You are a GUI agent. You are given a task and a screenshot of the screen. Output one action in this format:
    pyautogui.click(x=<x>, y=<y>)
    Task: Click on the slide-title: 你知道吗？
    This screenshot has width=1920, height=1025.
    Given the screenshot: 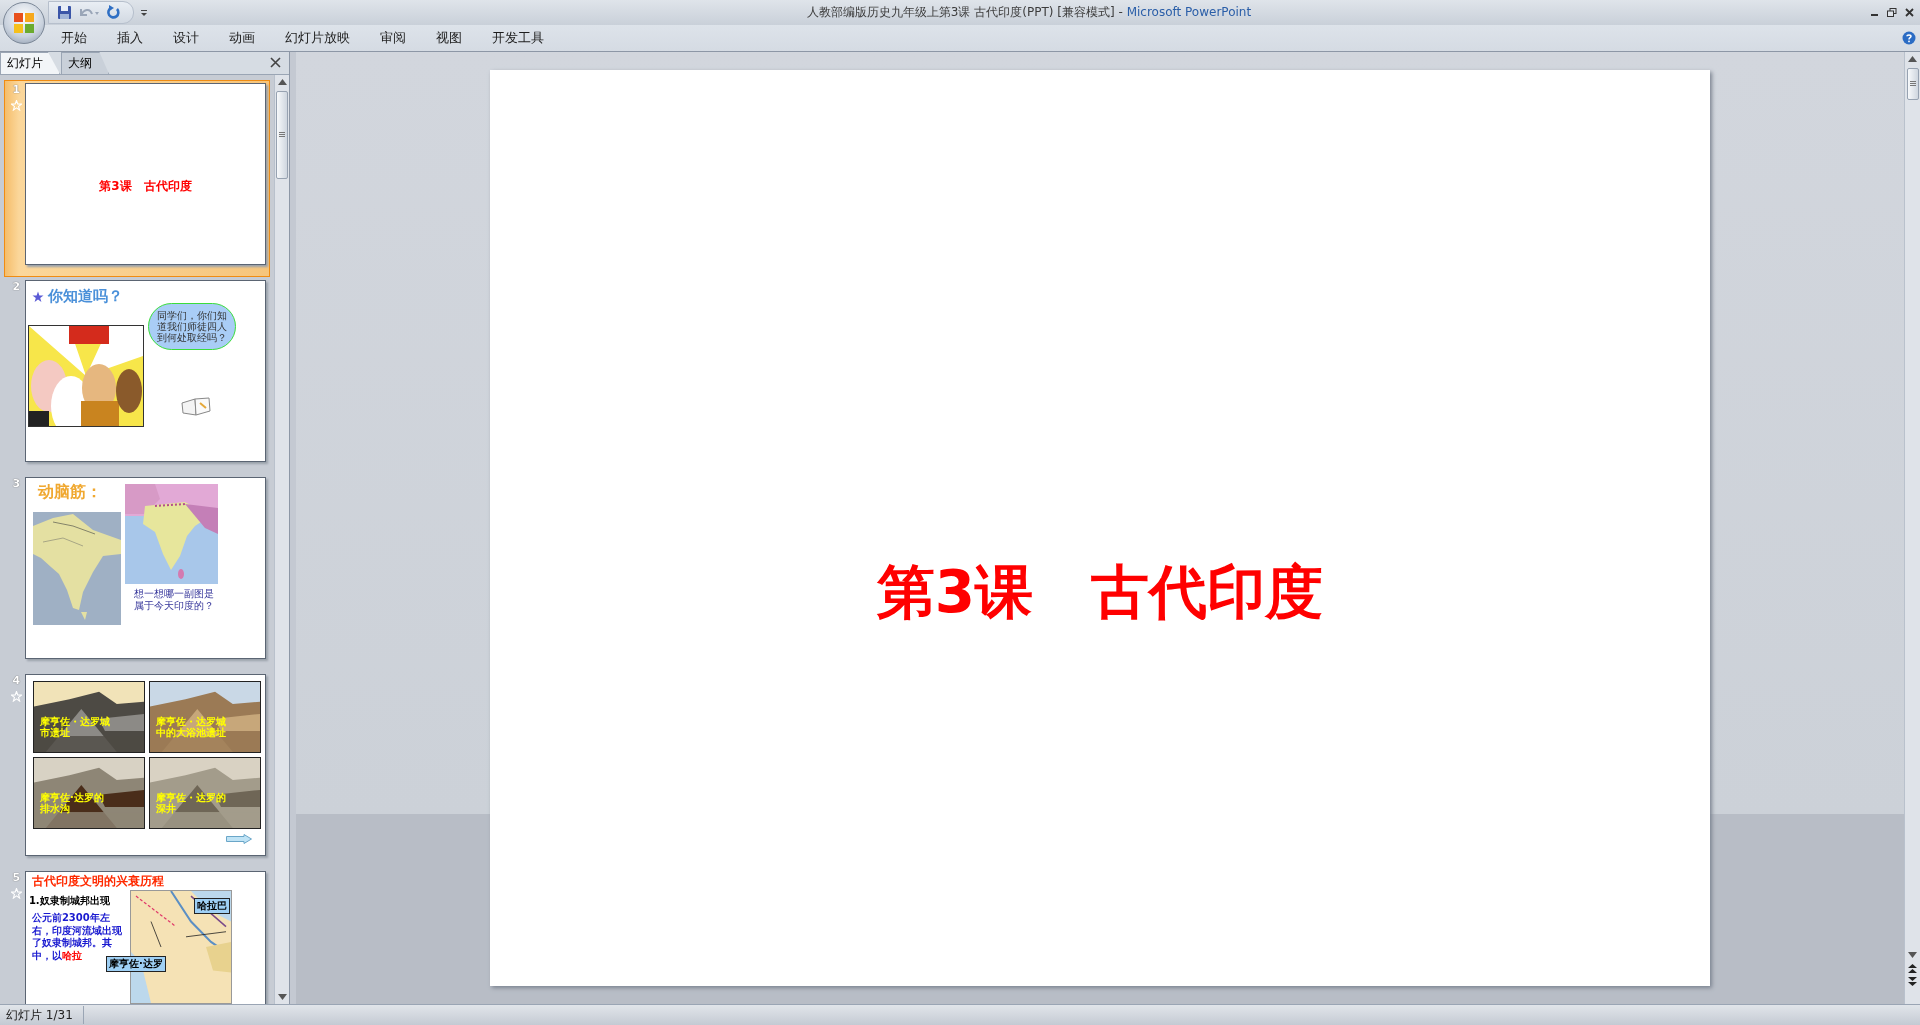 What is the action you would take?
    pyautogui.click(x=85, y=296)
    